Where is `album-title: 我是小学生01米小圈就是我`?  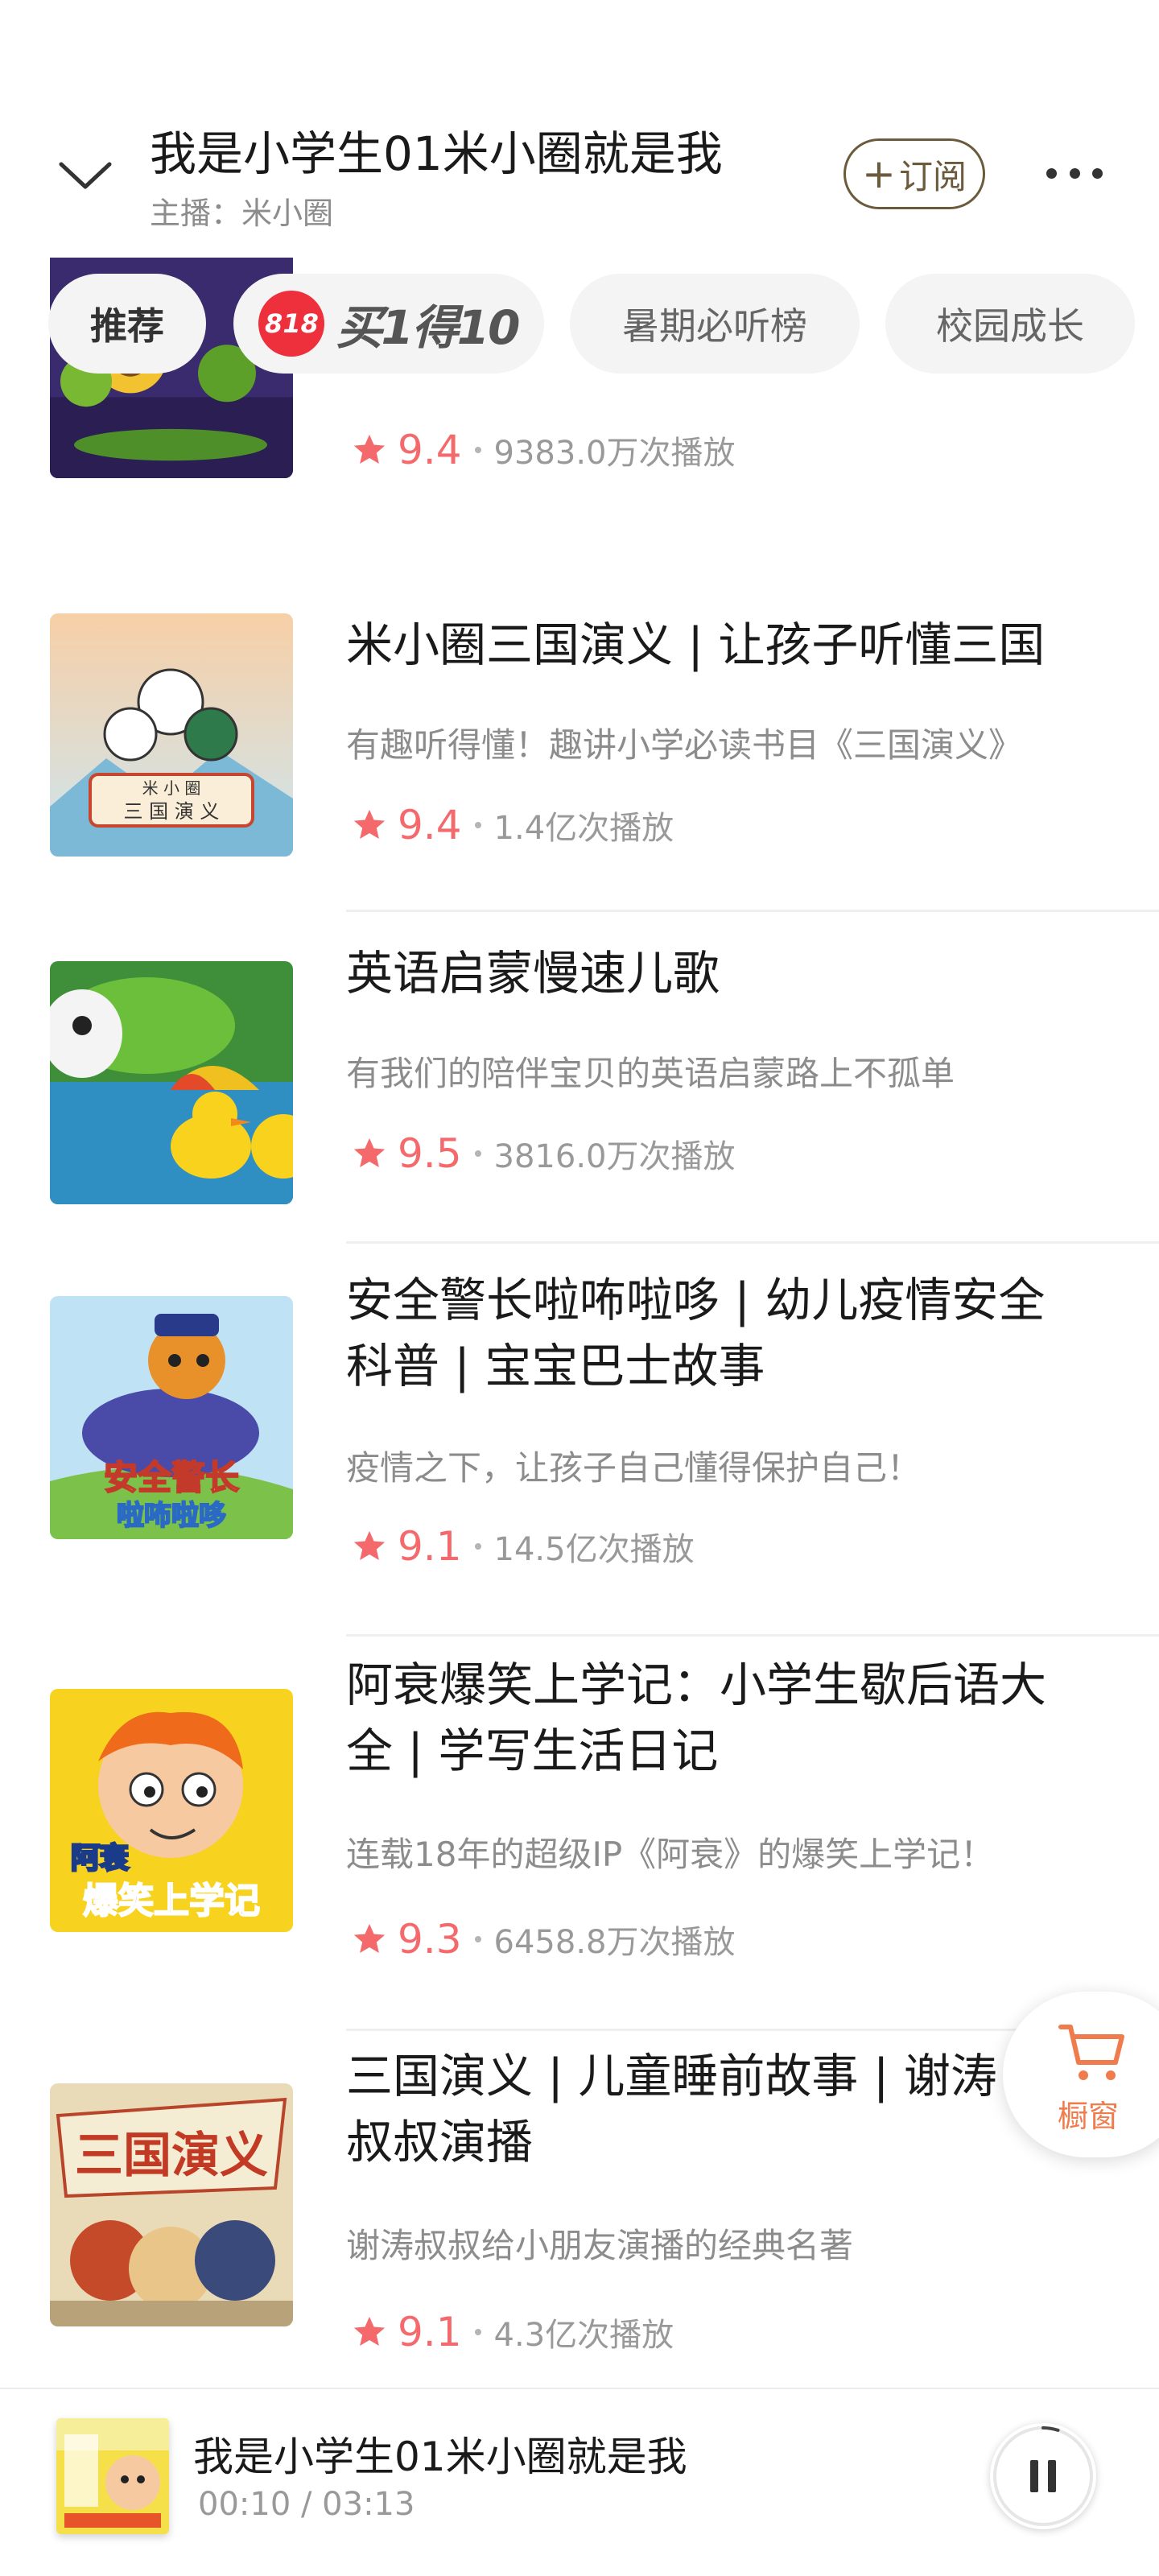
album-title: 我是小学生01米小圈就是我 is located at coordinates (436, 153).